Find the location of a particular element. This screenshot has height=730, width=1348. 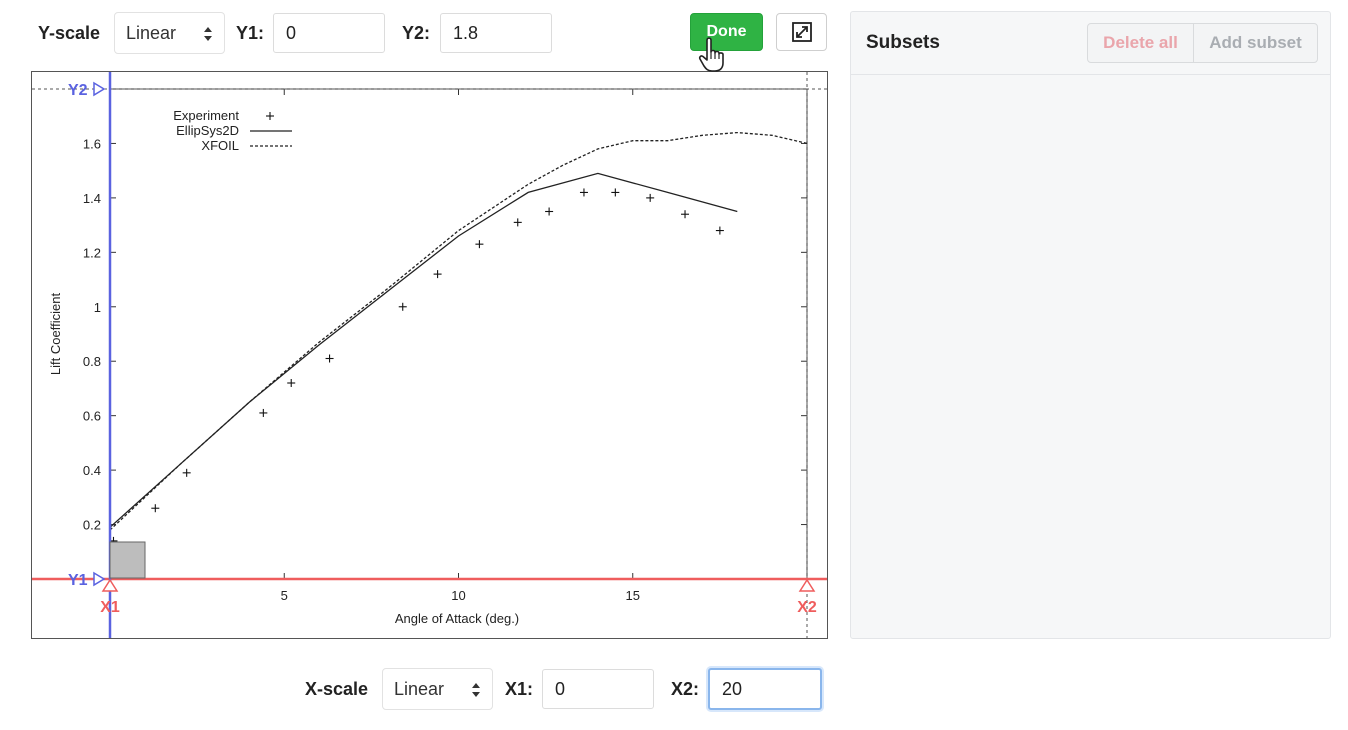

expand-icon is located at coordinates (801, 32).